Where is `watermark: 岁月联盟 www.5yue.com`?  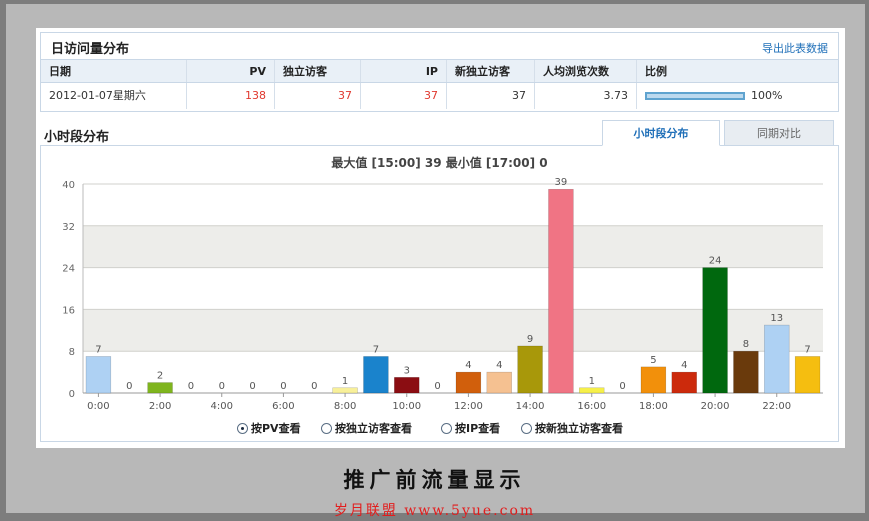
watermark: 岁月联盟 www.5yue.com is located at coordinates (434, 511).